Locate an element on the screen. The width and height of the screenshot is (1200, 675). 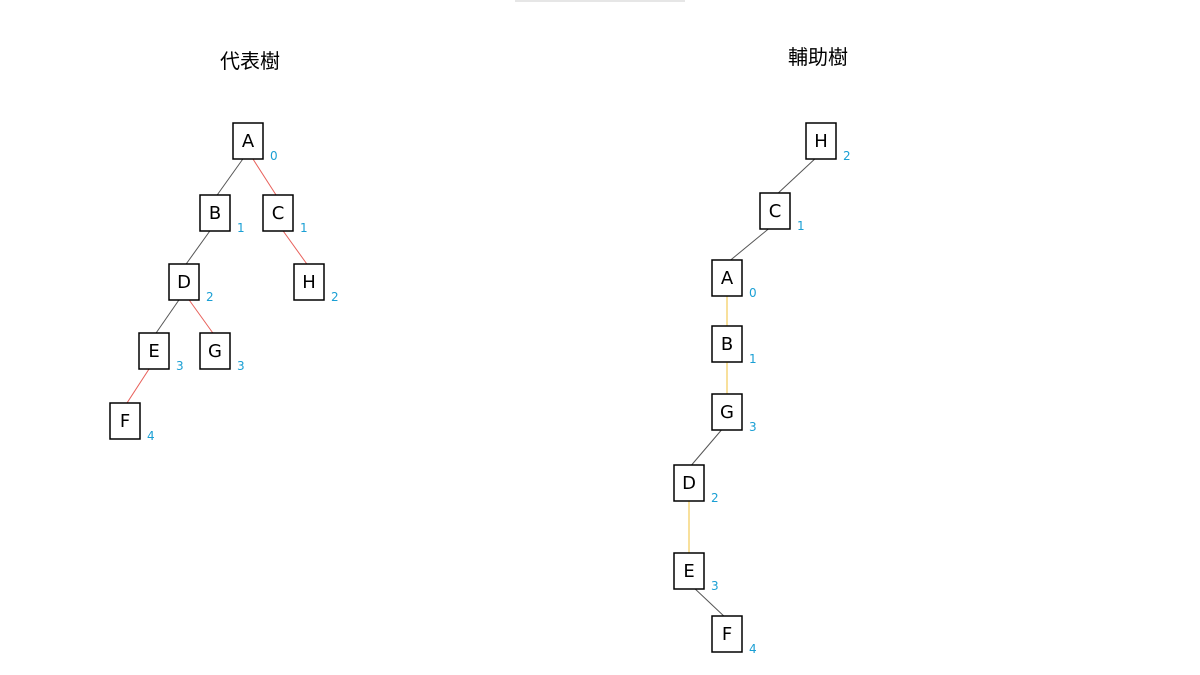
edge-c-a is located at coordinates (749, 244).